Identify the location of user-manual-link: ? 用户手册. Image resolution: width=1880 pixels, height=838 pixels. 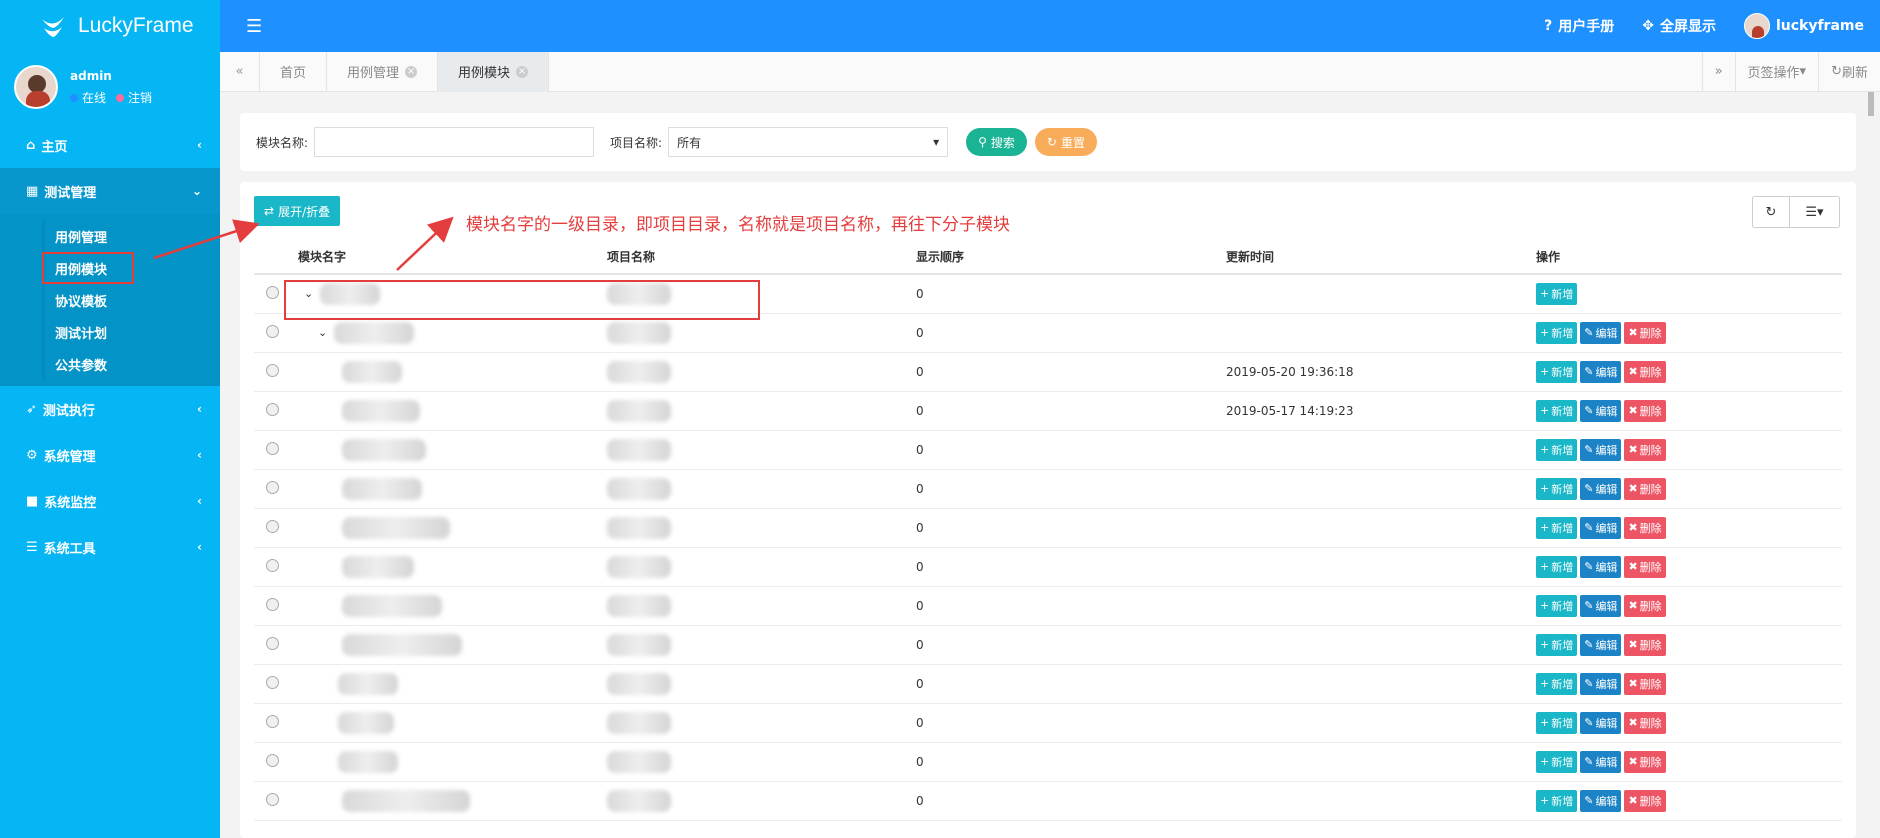
(1579, 26).